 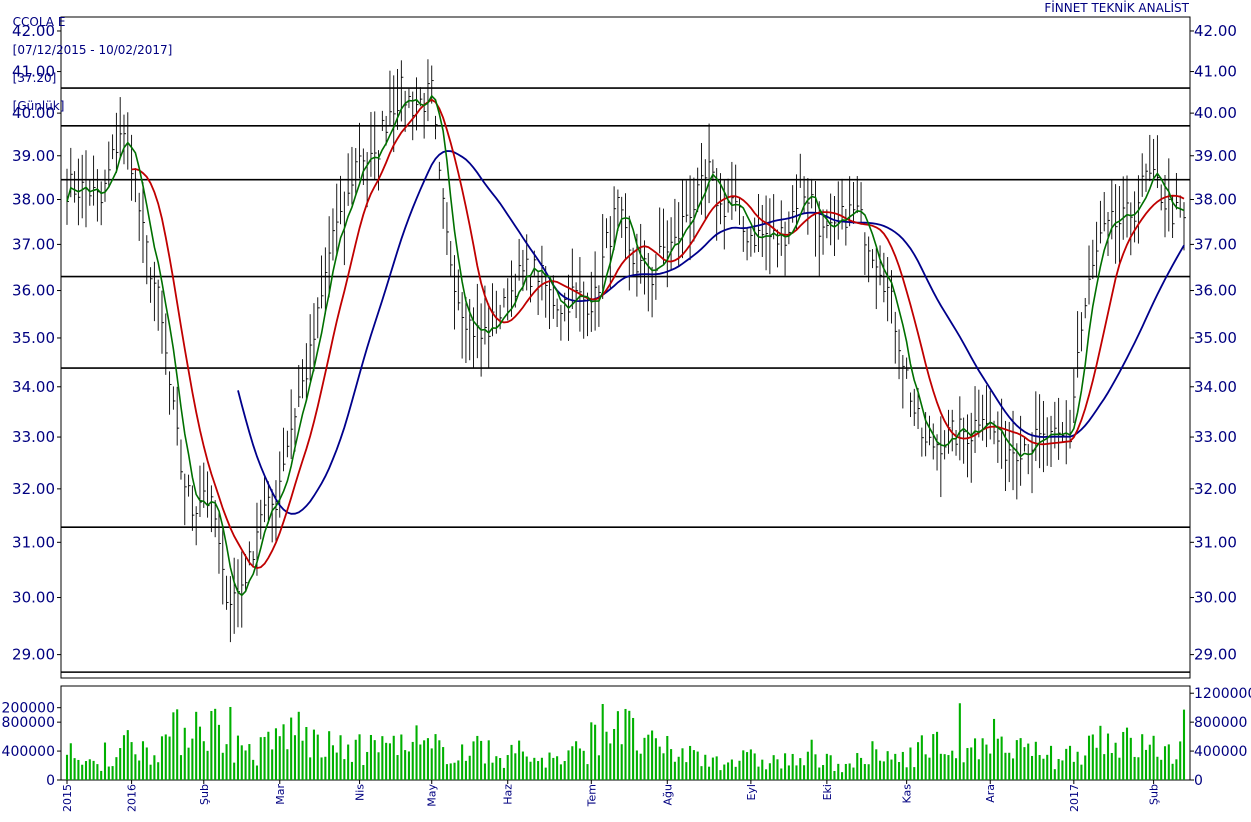 I want to click on y-tick-label-right: 30.00, so click(x=1215, y=598).